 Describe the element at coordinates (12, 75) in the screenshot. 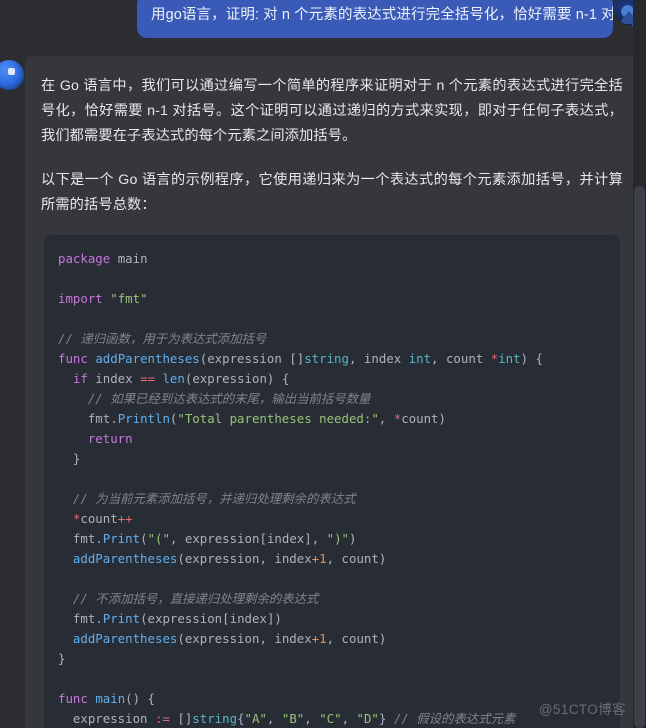

I see `assistant-avatar` at that location.